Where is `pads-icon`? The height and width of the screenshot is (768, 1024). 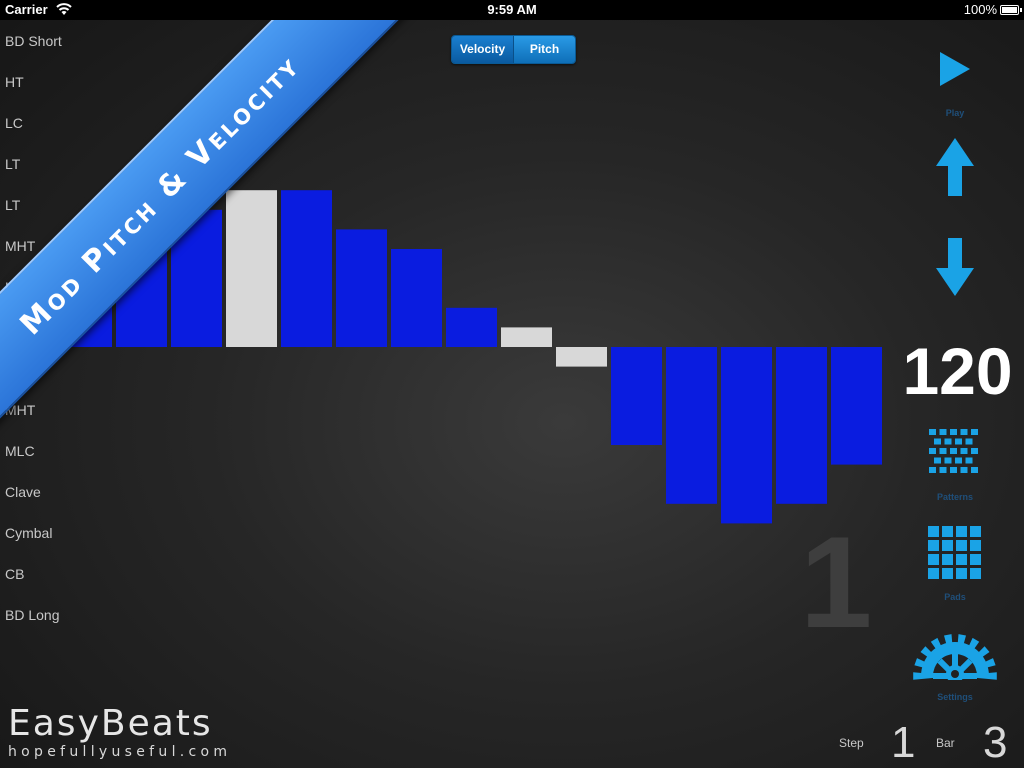
pads-icon is located at coordinates (954, 552).